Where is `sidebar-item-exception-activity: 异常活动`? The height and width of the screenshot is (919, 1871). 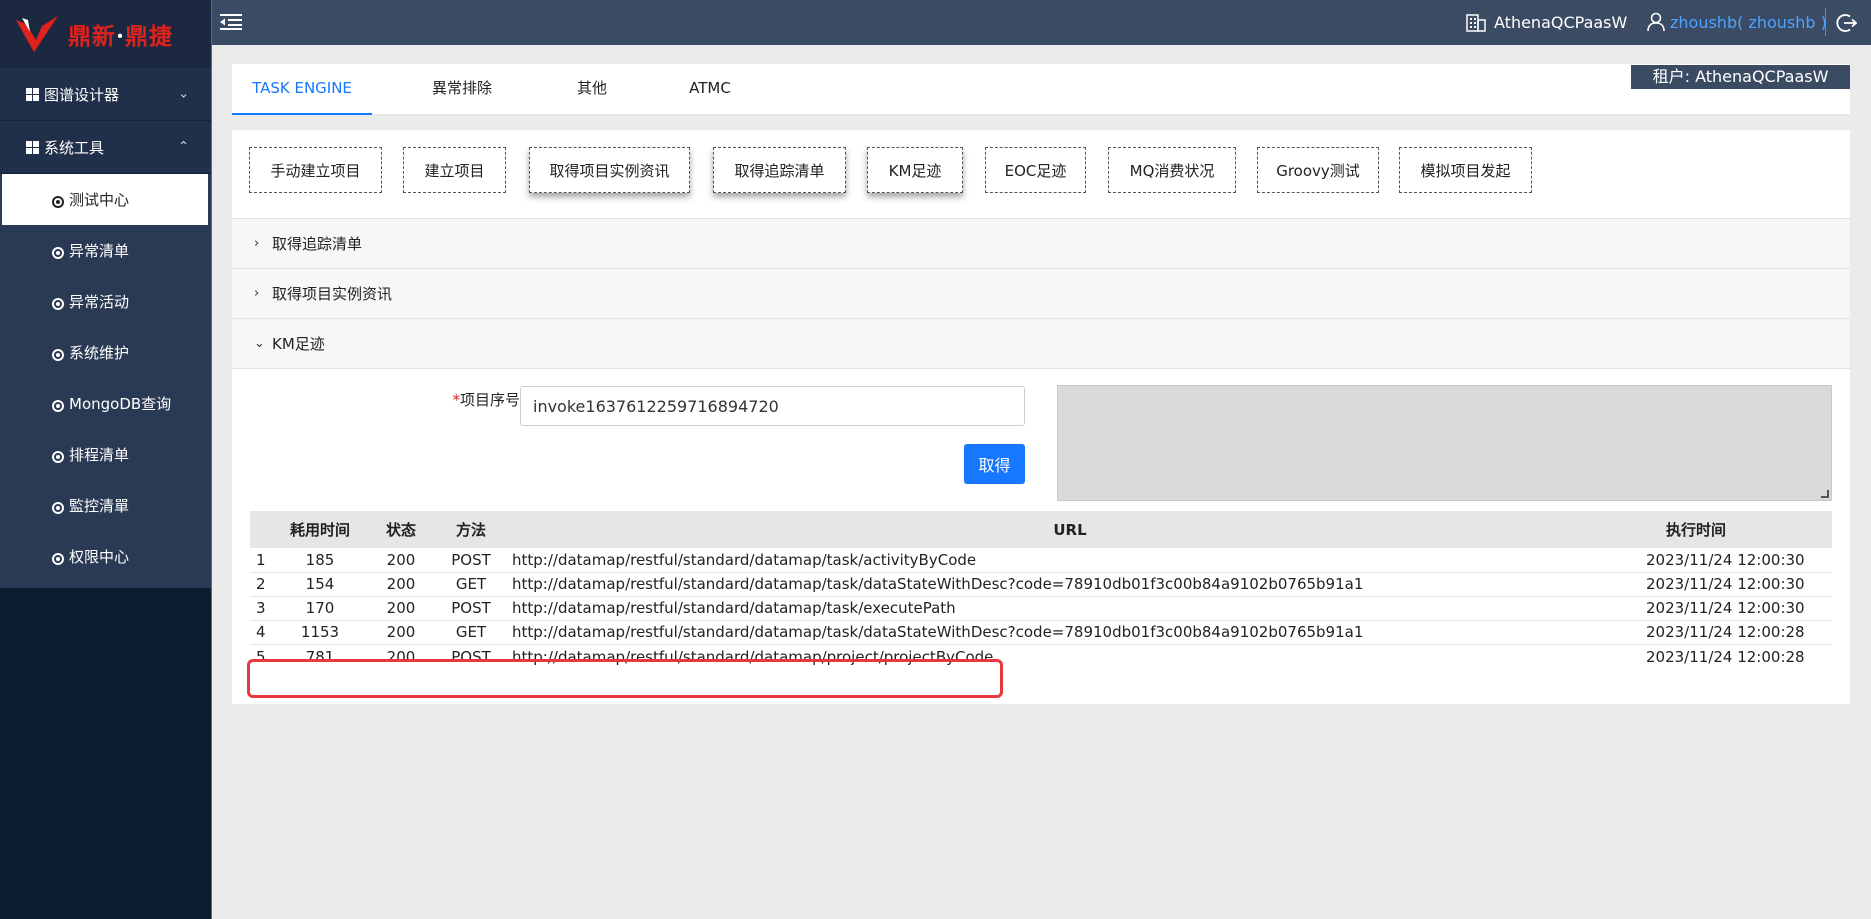 sidebar-item-exception-activity: 异常活动 is located at coordinates (105, 301).